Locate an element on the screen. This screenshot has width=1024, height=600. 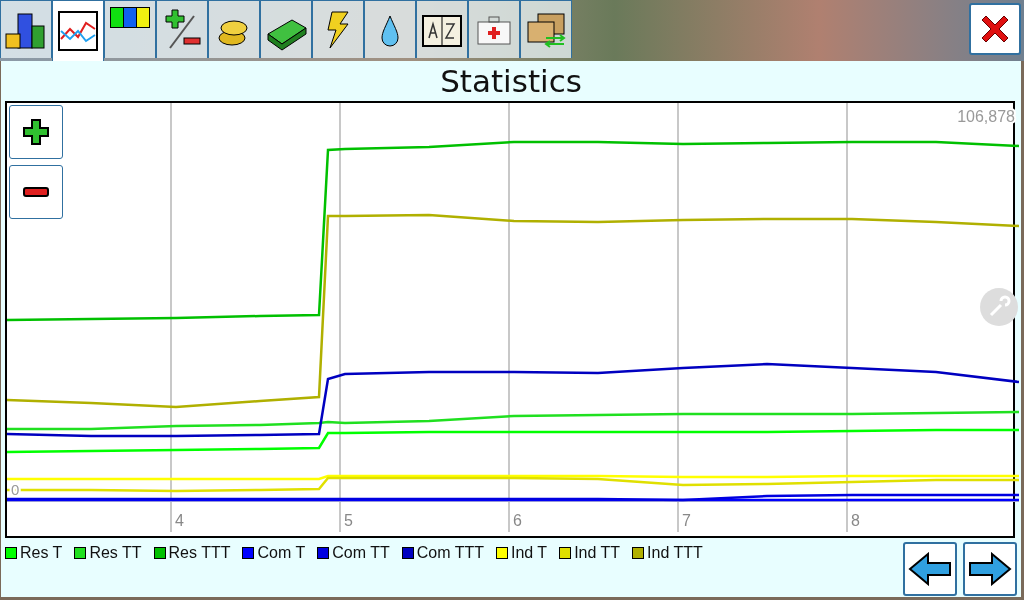
legend-label: Res TTT is located at coordinates (199, 553).